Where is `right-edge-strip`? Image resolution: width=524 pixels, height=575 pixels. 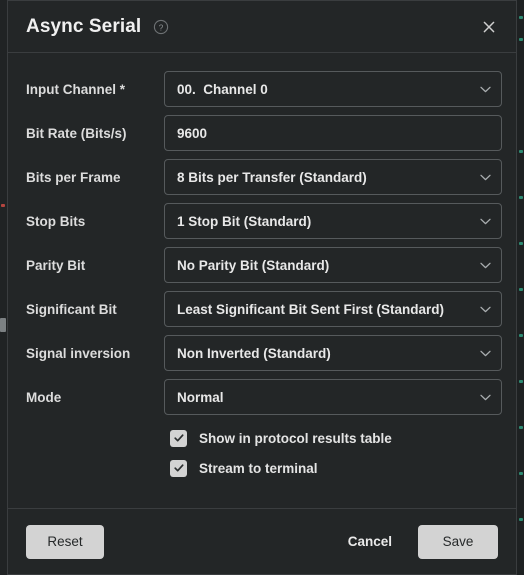
right-edge-strip is located at coordinates (520, 287).